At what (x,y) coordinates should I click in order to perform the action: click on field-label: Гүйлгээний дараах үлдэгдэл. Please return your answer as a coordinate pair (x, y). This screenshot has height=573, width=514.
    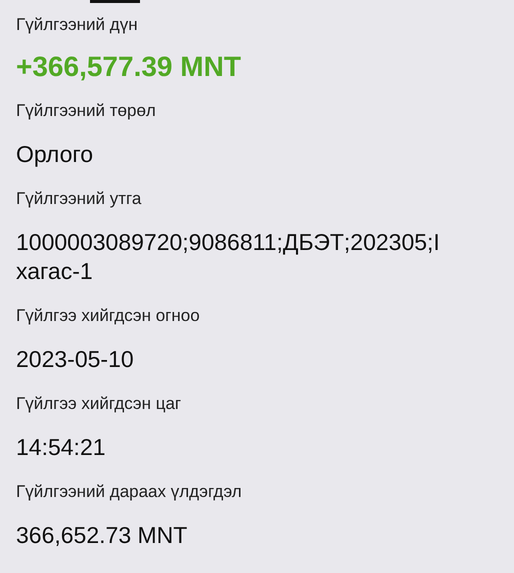
    Looking at the image, I should click on (129, 492).